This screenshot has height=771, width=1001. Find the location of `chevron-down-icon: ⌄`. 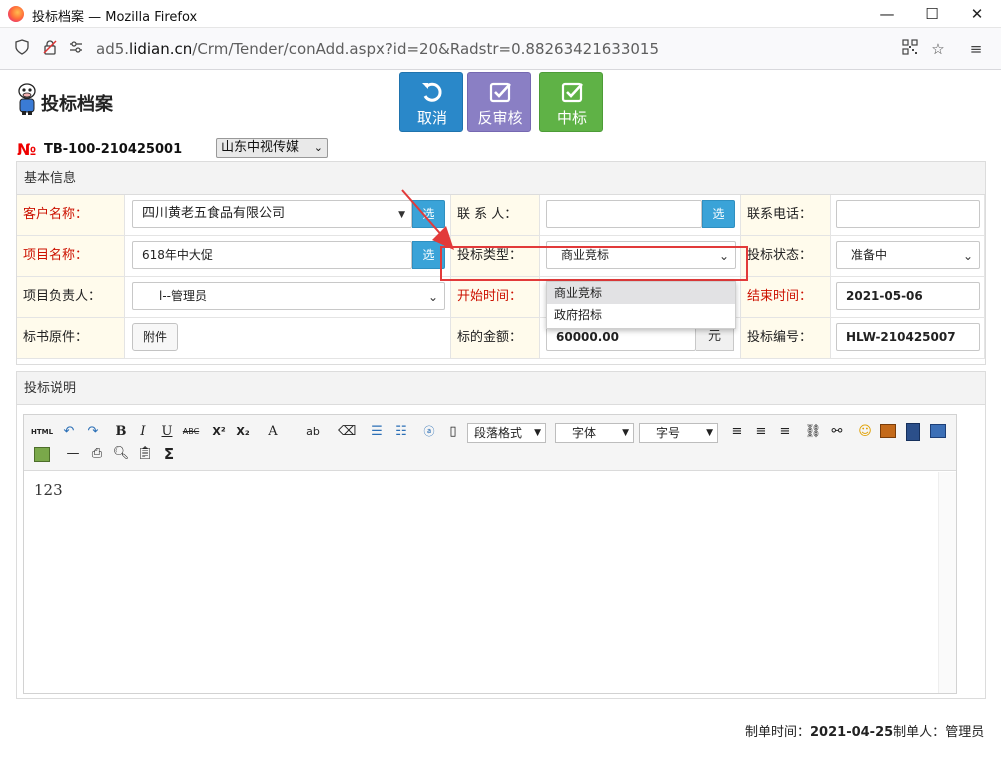

chevron-down-icon: ⌄ is located at coordinates (318, 147).